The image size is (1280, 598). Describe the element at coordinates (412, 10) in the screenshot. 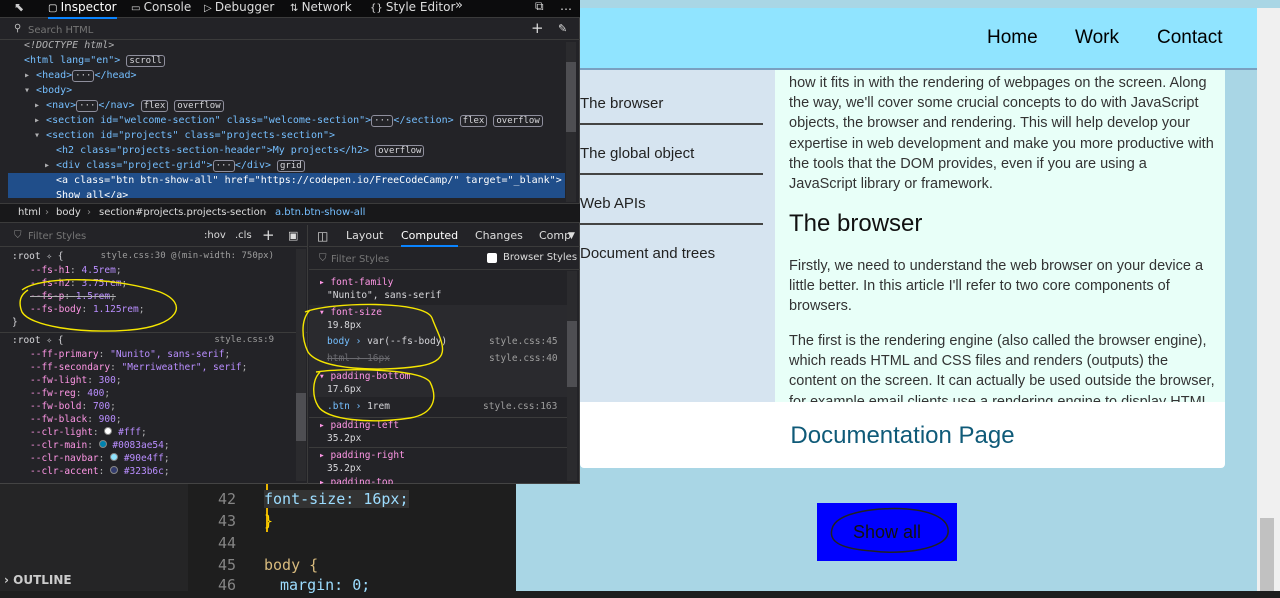

I see `tab-style-editor: {} Style Editor` at that location.